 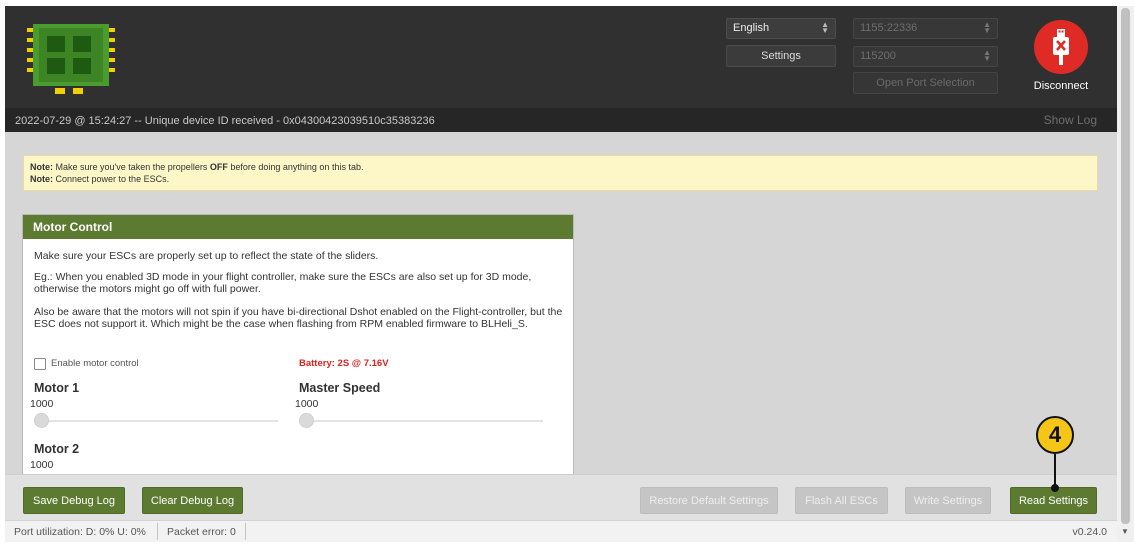 What do you see at coordinates (340, 388) in the screenshot?
I see `master-speed-label: Master Speed` at bounding box center [340, 388].